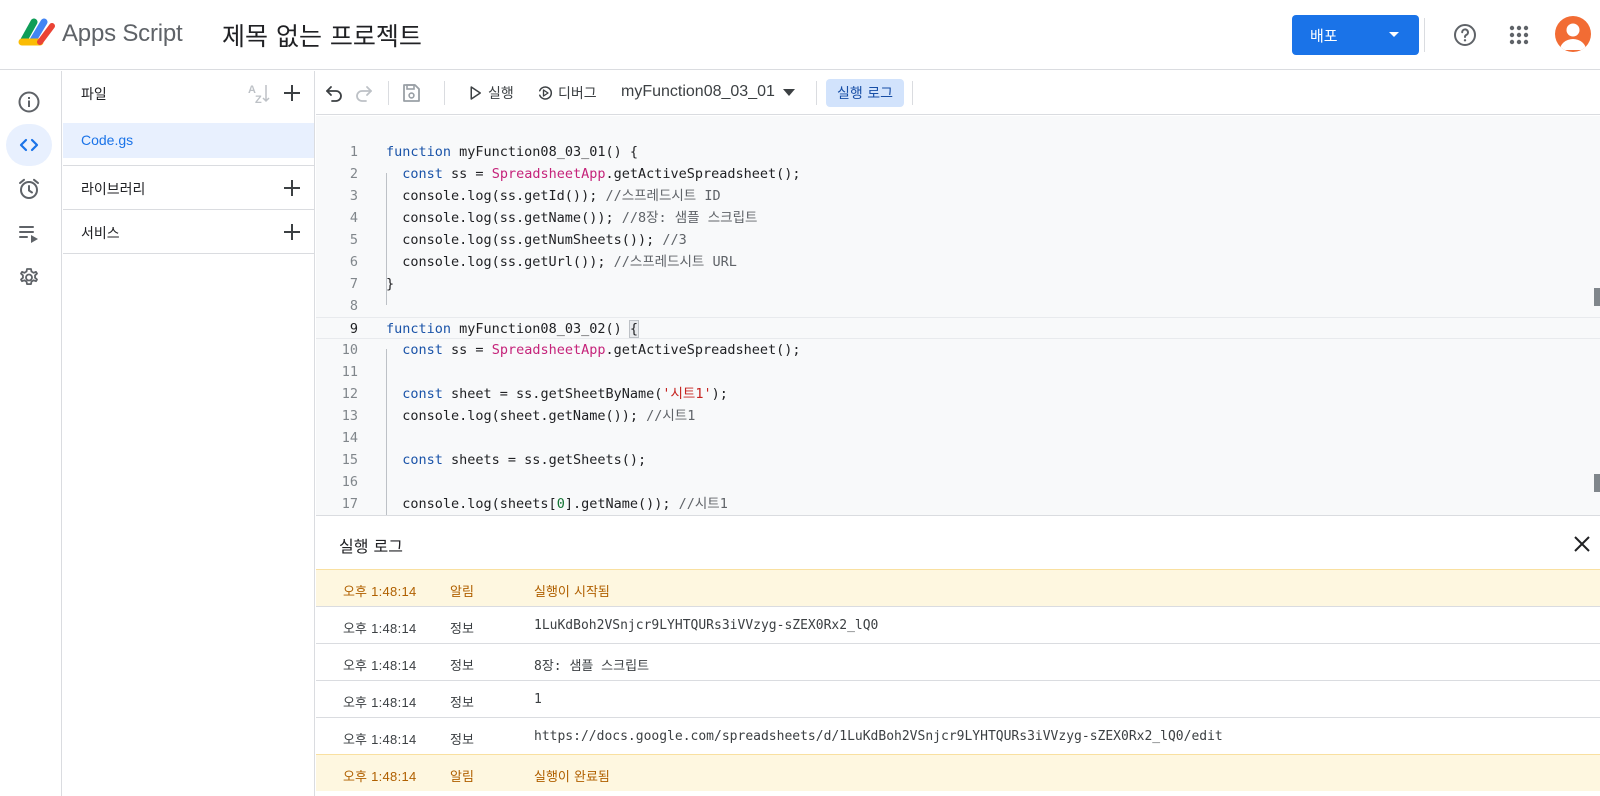 Image resolution: width=1600 pixels, height=796 pixels. Describe the element at coordinates (958, 284) in the screenshot. I see `code-line: 7}` at that location.